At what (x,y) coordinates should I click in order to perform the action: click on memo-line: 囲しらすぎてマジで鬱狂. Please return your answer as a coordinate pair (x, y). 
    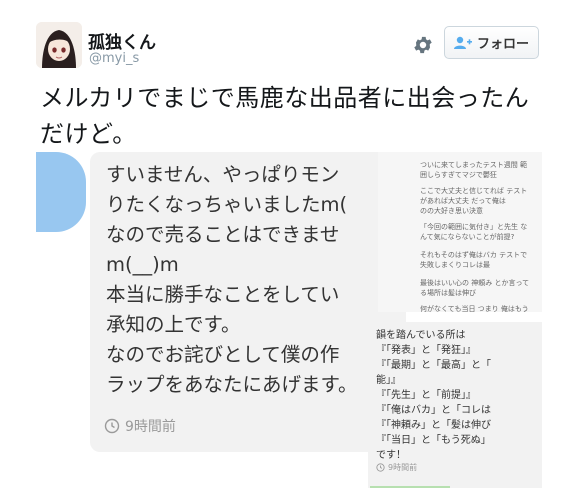
    Looking at the image, I should click on (458, 175).